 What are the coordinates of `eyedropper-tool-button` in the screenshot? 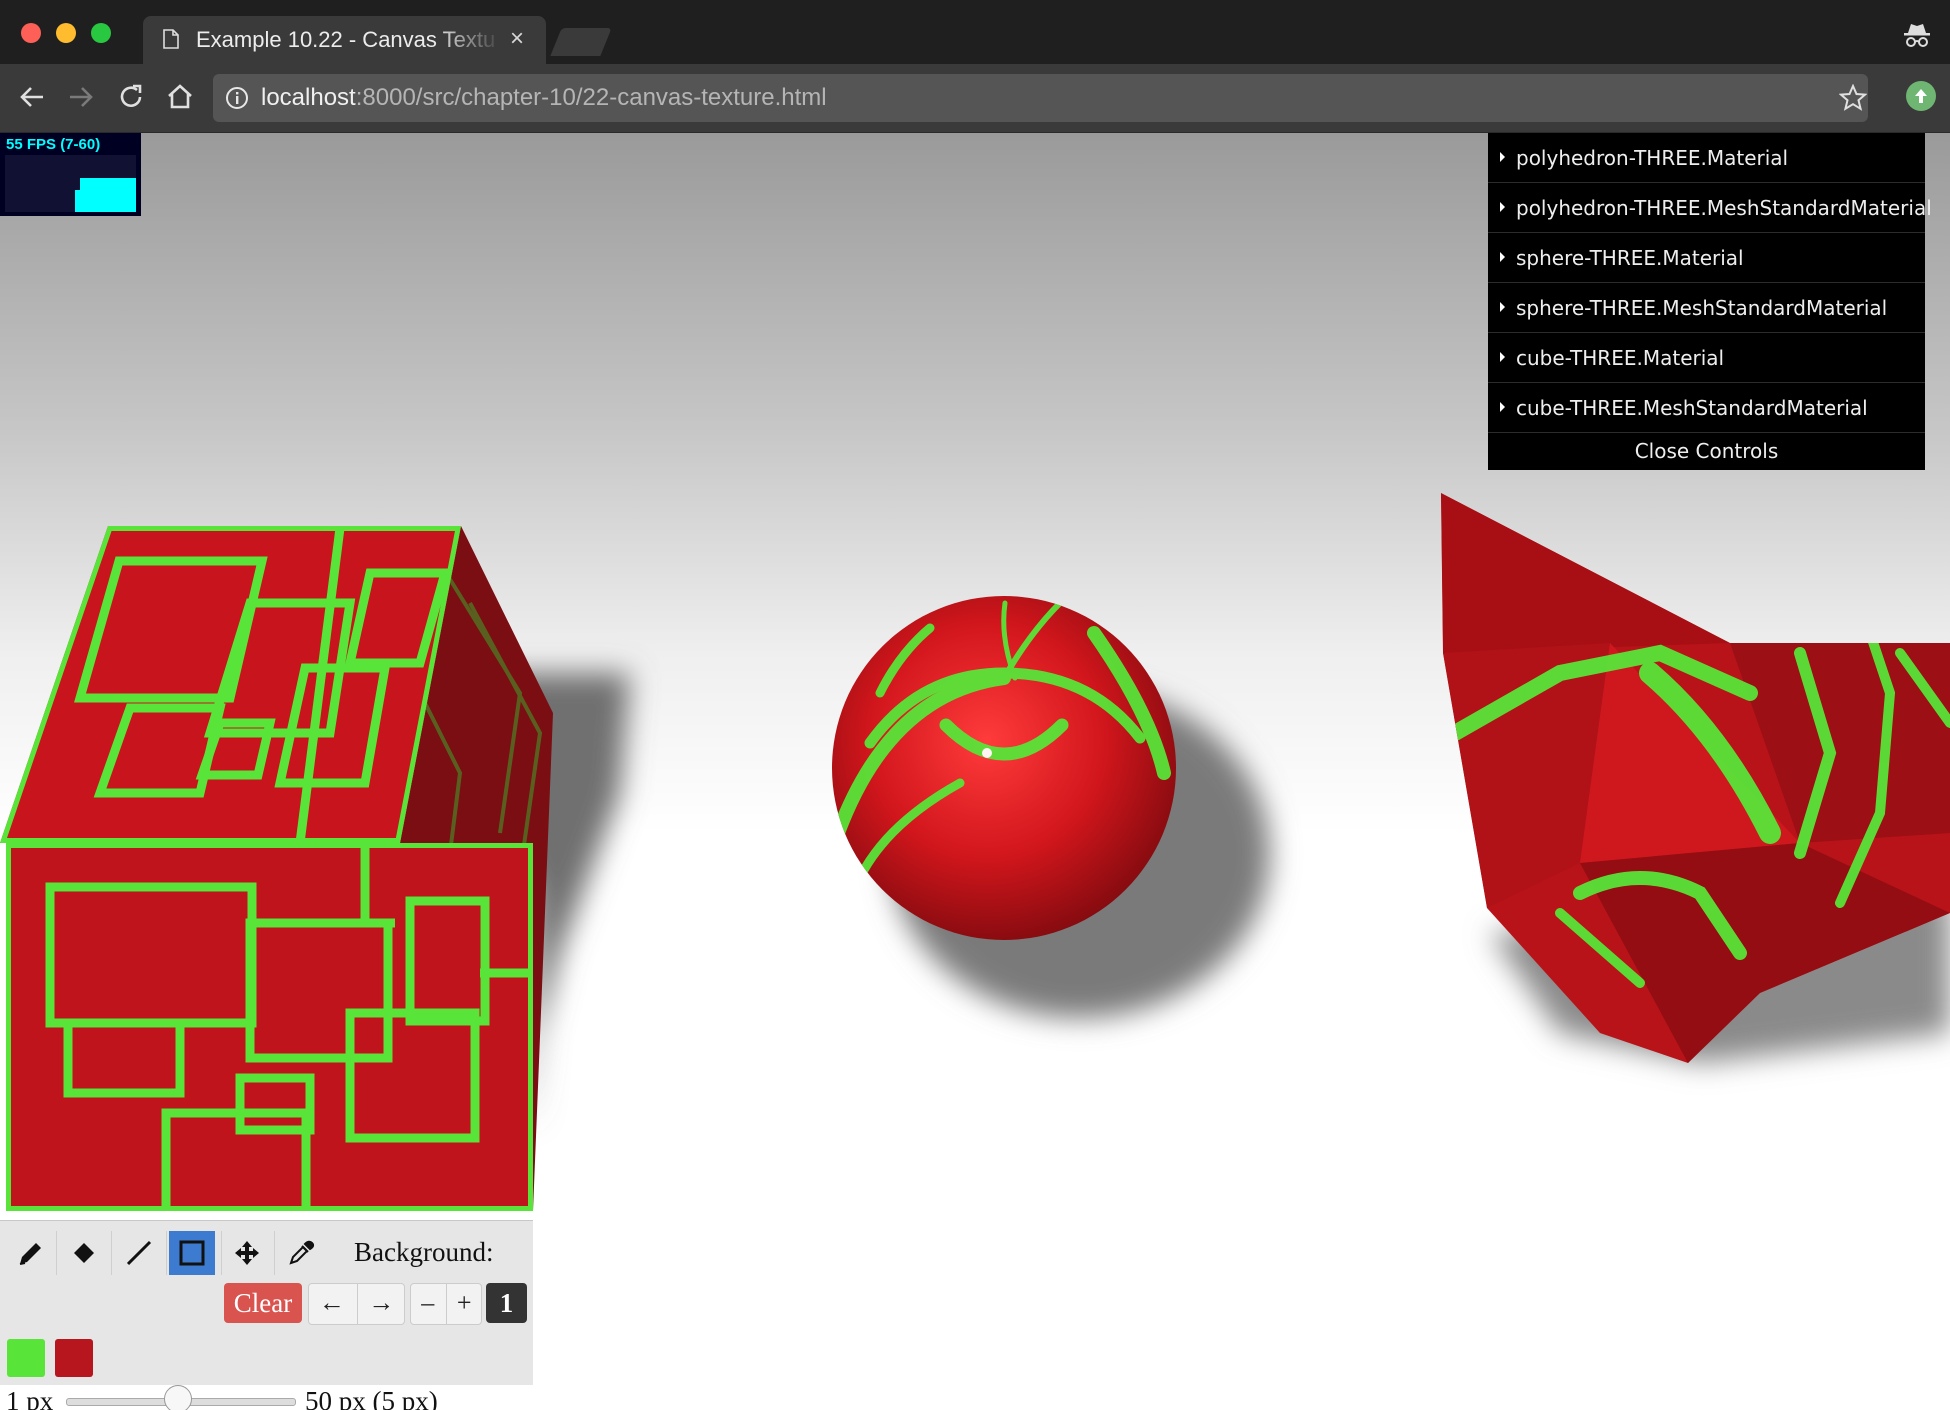 It's located at (301, 1253).